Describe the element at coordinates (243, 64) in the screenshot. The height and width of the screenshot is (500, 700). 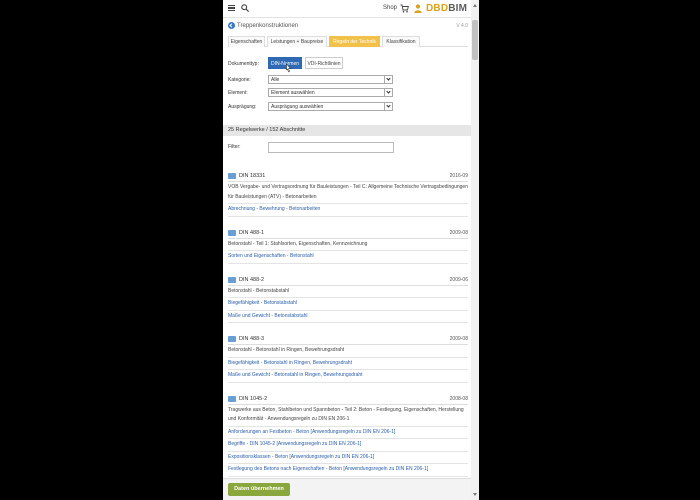
I see `doctype-label: Dokumenttyp:` at that location.